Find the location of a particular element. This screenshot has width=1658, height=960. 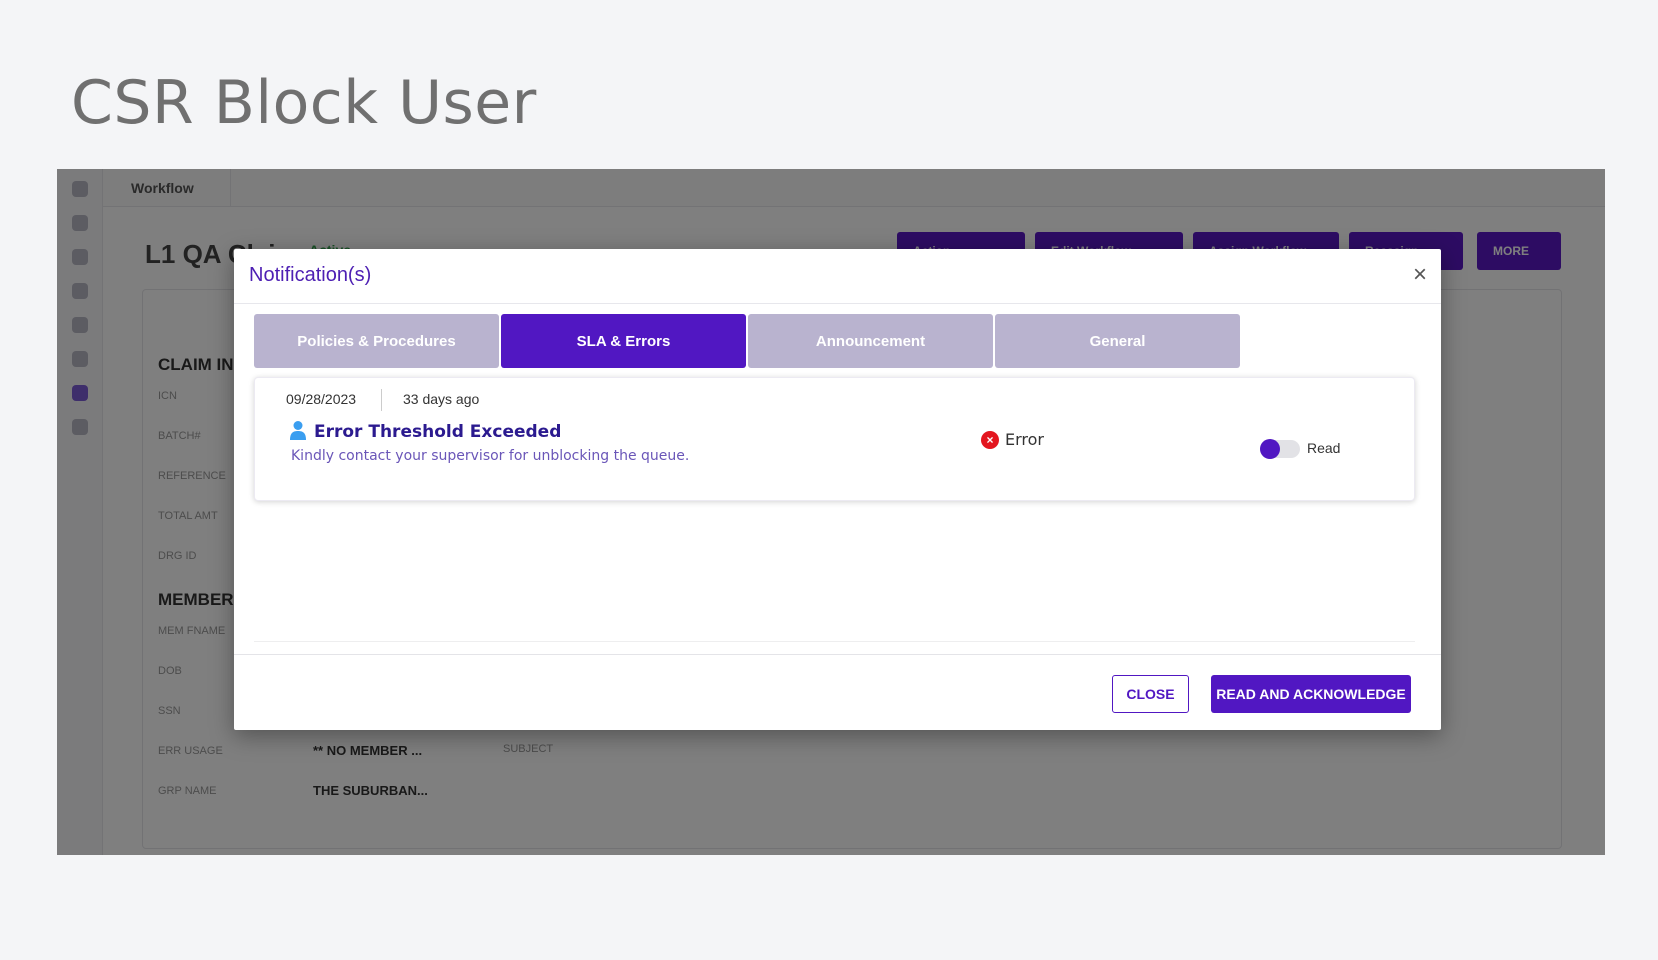

toggle-knob is located at coordinates (1270, 449).